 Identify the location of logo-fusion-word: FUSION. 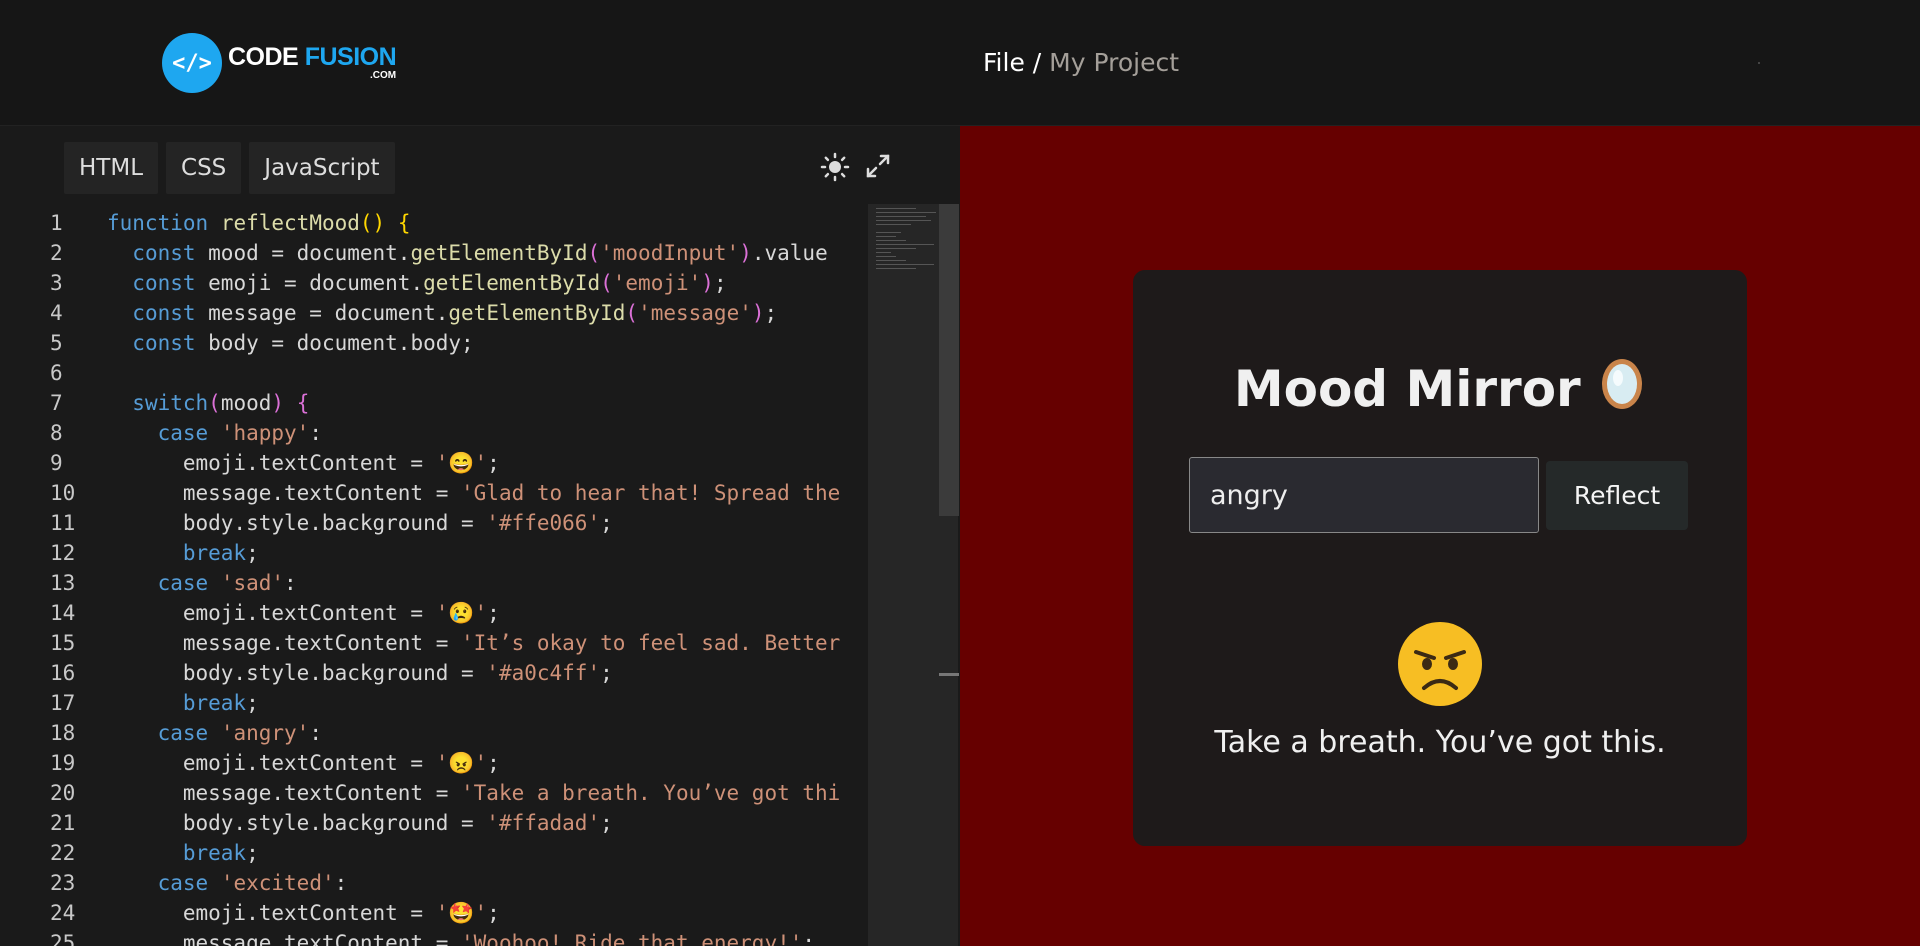
(350, 57).